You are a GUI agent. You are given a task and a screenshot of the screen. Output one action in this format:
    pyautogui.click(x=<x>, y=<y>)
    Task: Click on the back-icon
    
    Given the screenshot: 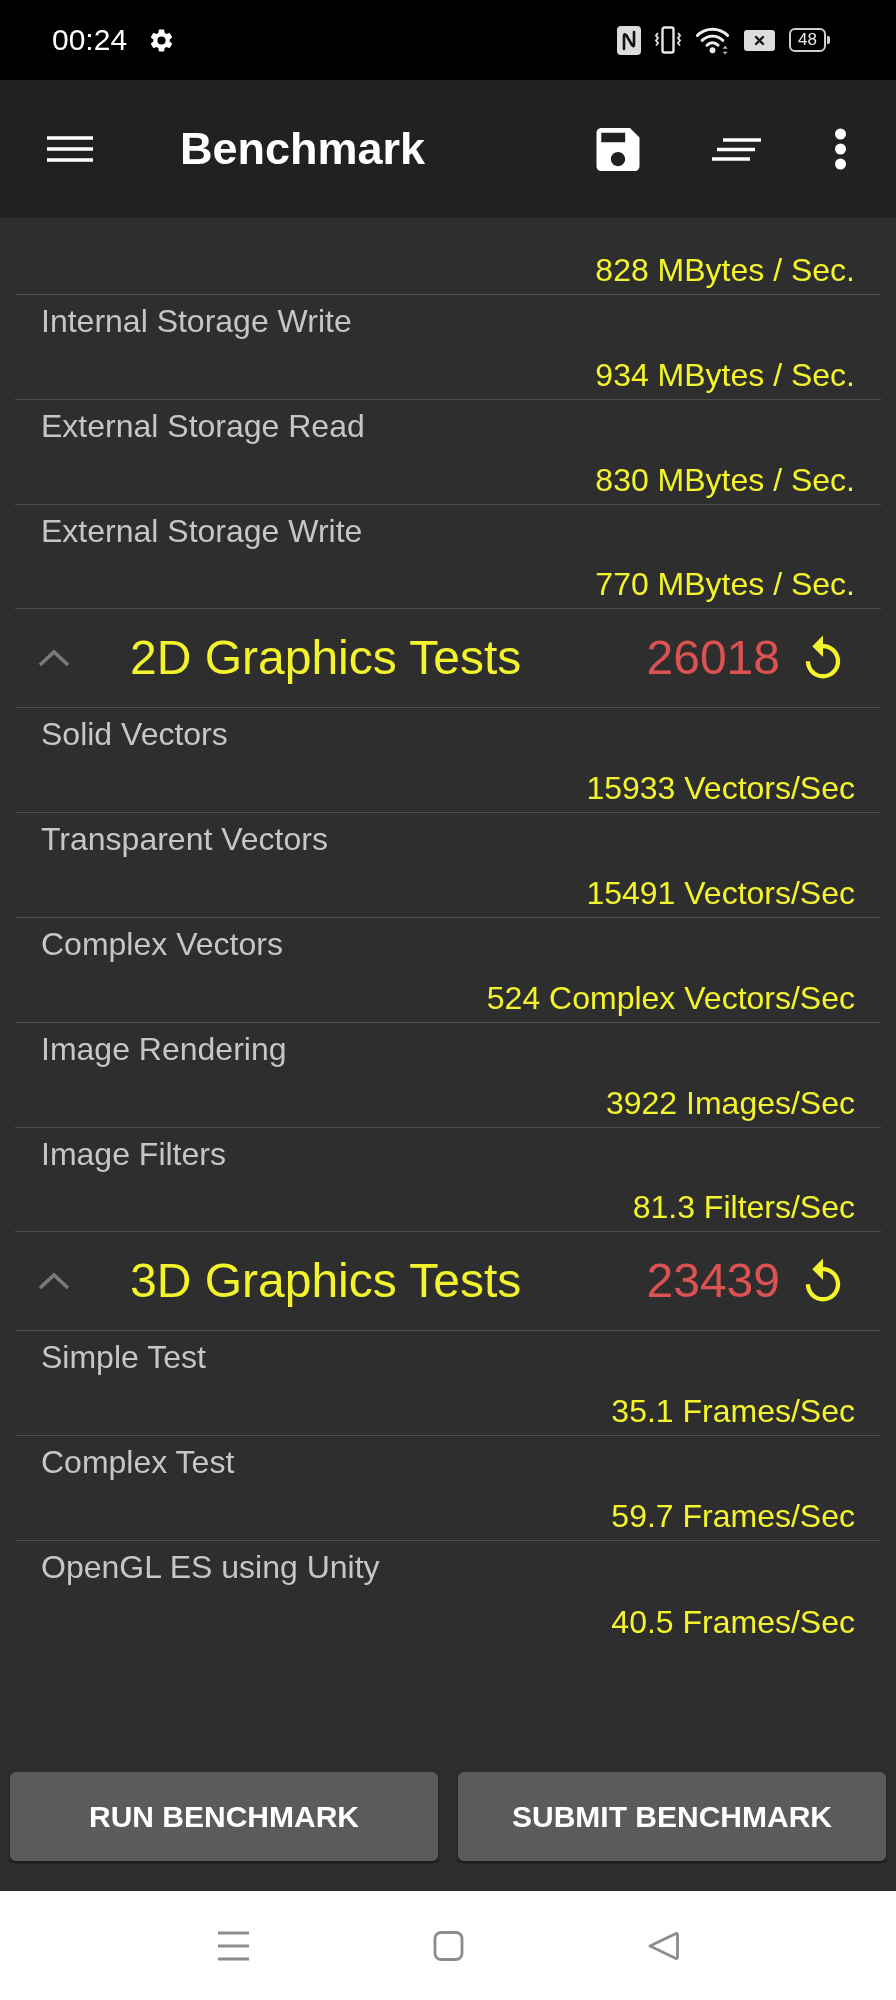 What is the action you would take?
    pyautogui.click(x=663, y=1945)
    